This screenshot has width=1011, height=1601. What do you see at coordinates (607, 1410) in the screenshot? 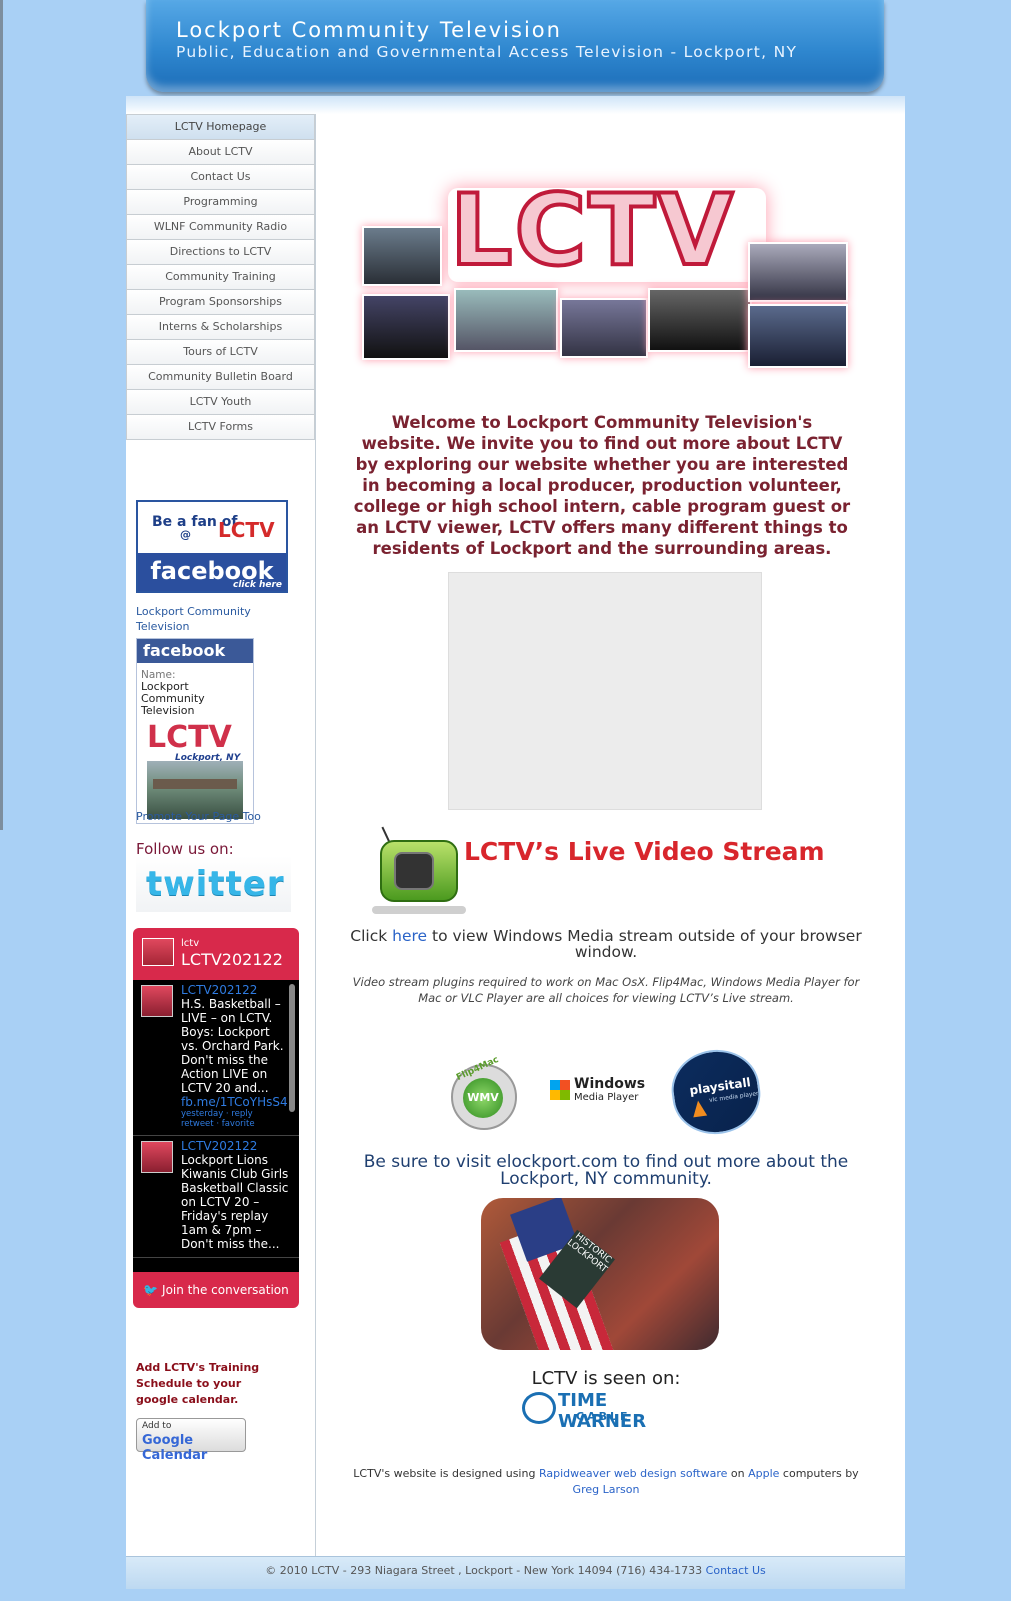
I see `time-warner-cable-logo: TIME WARNER CABLE` at bounding box center [607, 1410].